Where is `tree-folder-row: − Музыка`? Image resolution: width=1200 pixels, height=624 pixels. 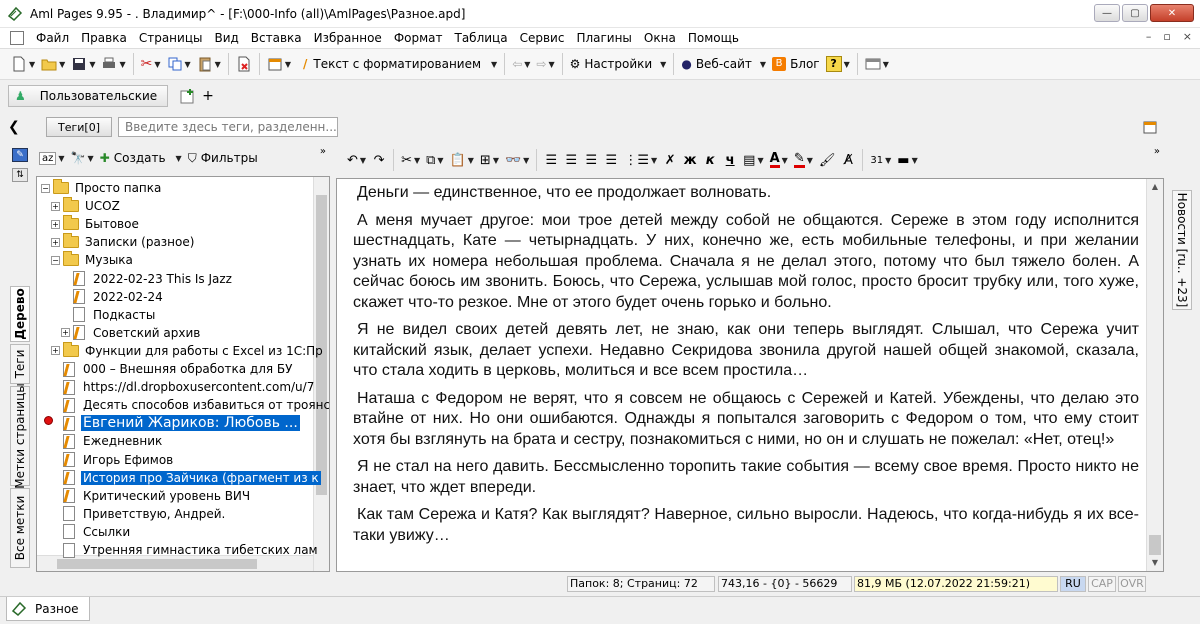 tree-folder-row: − Музыка is located at coordinates (93, 260).